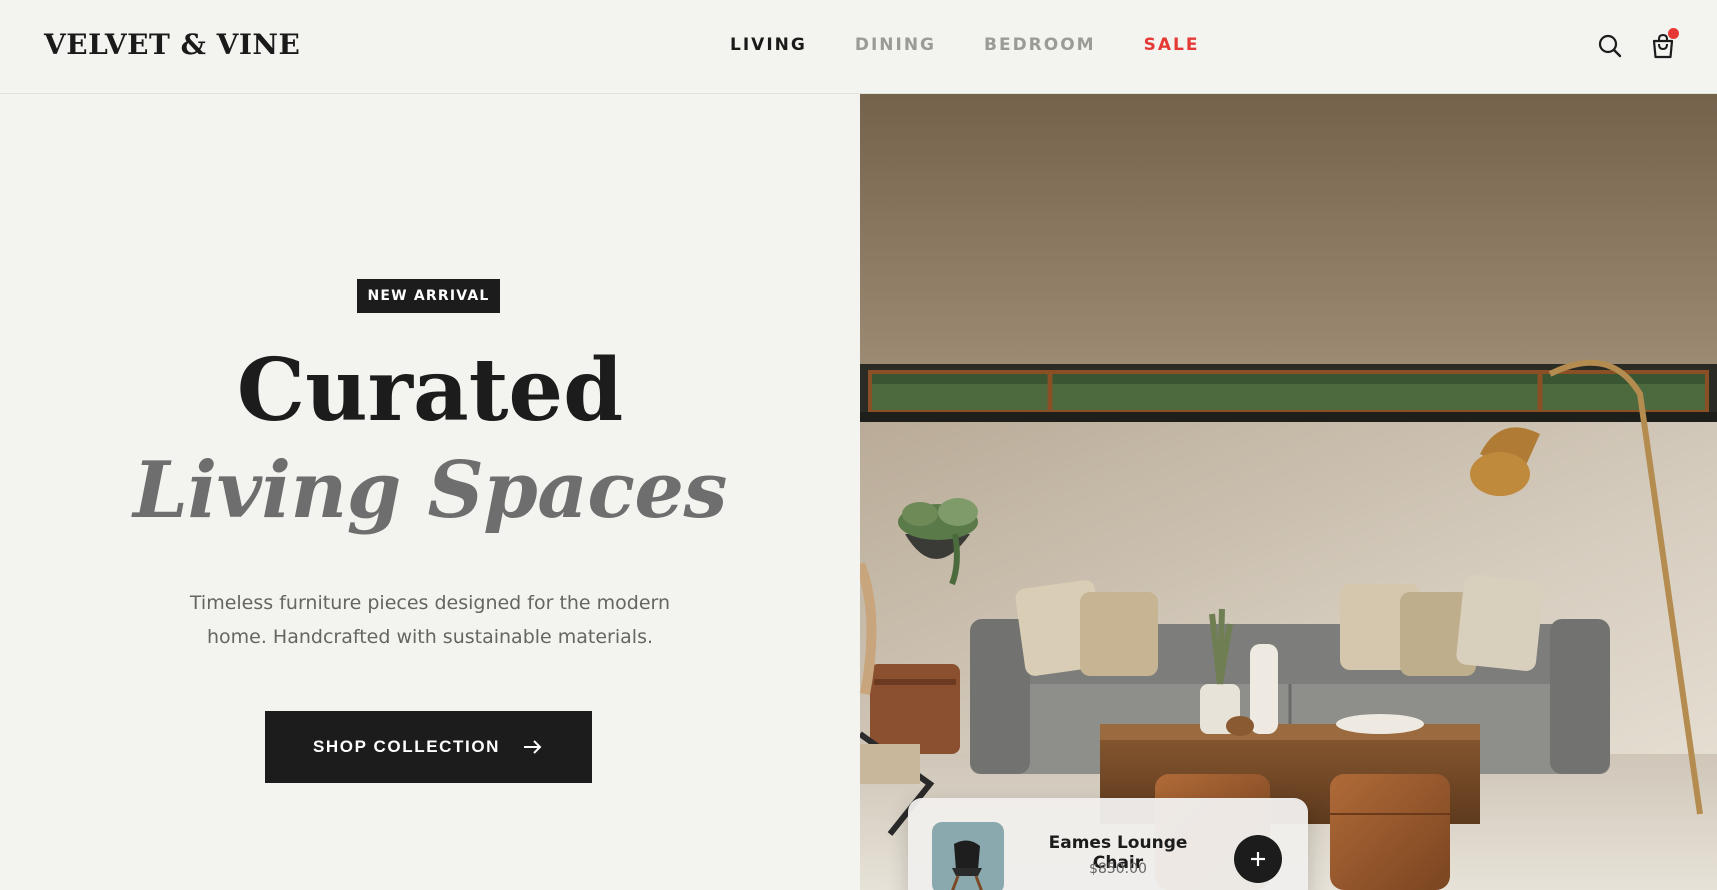 The height and width of the screenshot is (890, 1717). What do you see at coordinates (1040, 45) in the screenshot?
I see `nav-item-bedroom: BEDROOM` at bounding box center [1040, 45].